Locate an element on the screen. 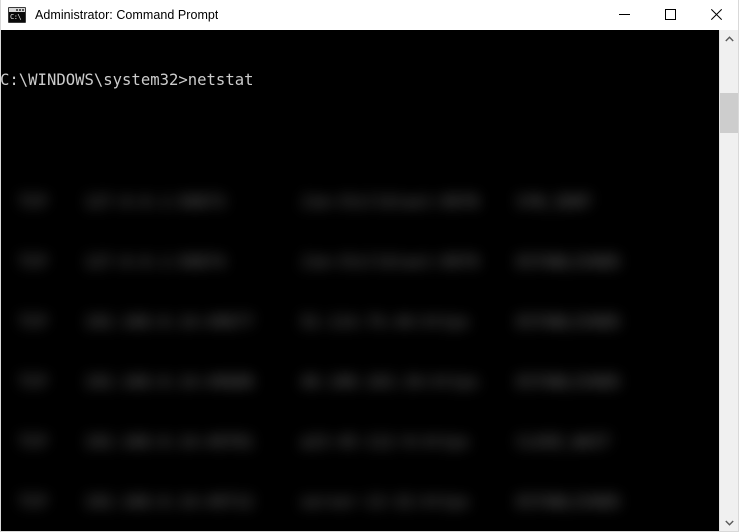  window-controls is located at coordinates (670, 15).